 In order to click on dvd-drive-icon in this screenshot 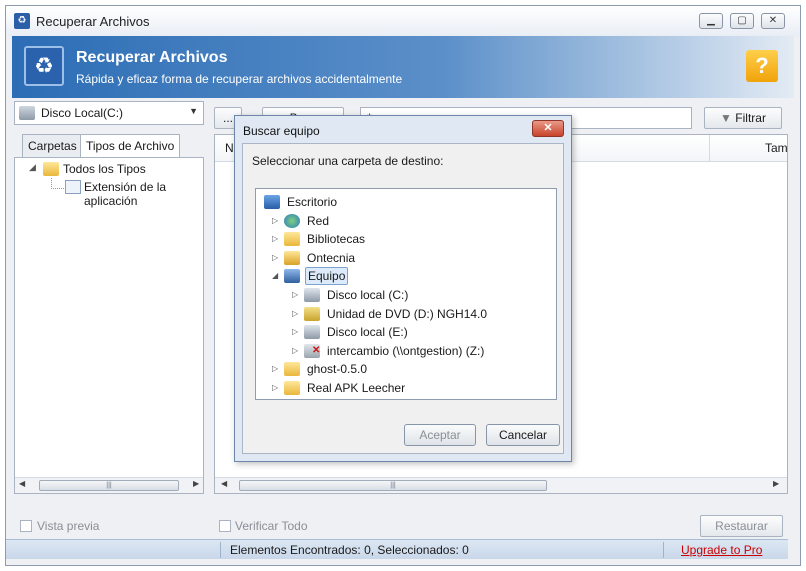, I will do `click(312, 313)`.